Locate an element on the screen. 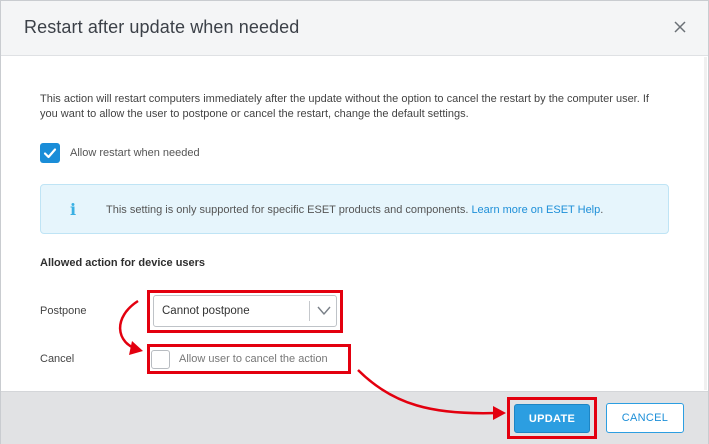 This screenshot has height=444, width=709. close-icon is located at coordinates (680, 27).